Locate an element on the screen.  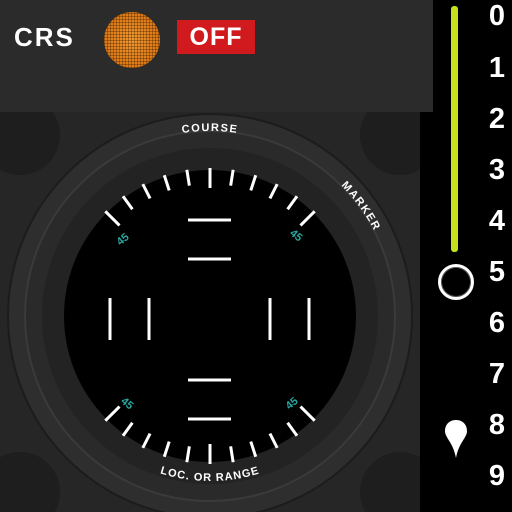
screw-top-right is located at coordinates (390, 143).